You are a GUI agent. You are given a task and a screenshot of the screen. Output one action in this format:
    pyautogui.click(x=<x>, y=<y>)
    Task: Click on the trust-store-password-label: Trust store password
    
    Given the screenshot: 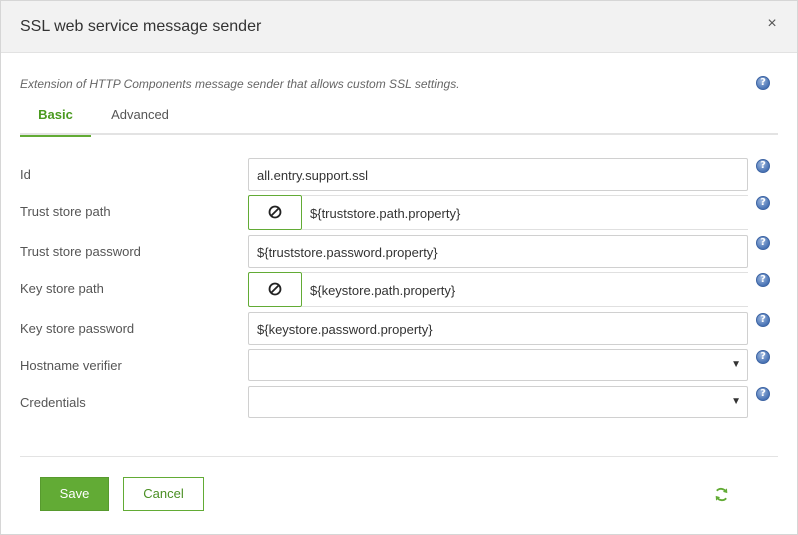 What is the action you would take?
    pyautogui.click(x=80, y=251)
    